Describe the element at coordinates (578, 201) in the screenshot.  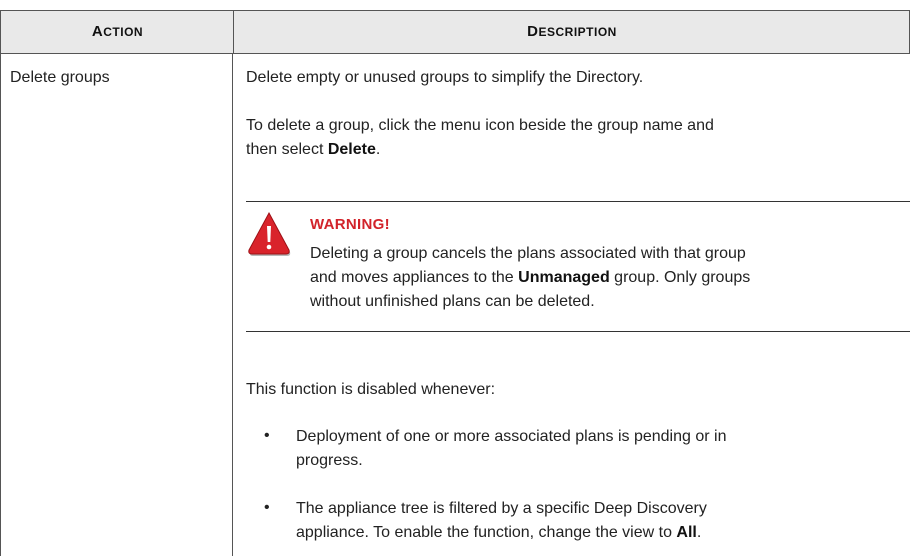
I see `warning-top-rule` at that location.